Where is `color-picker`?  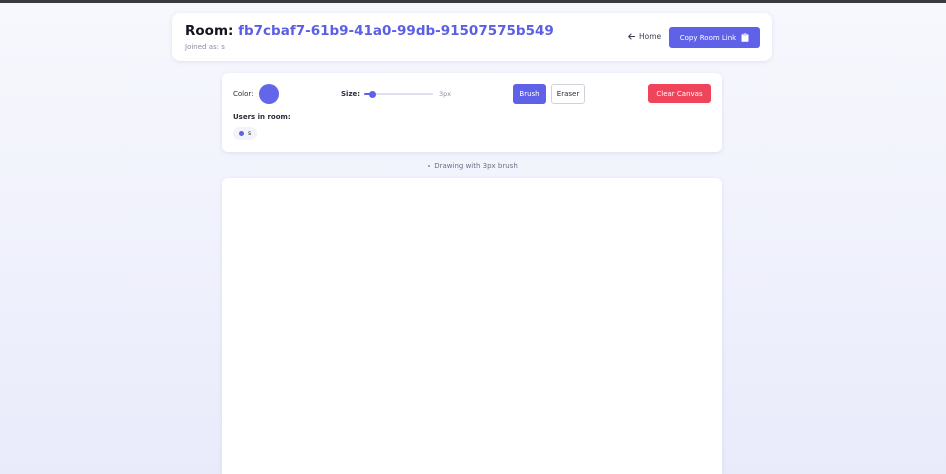 color-picker is located at coordinates (269, 94).